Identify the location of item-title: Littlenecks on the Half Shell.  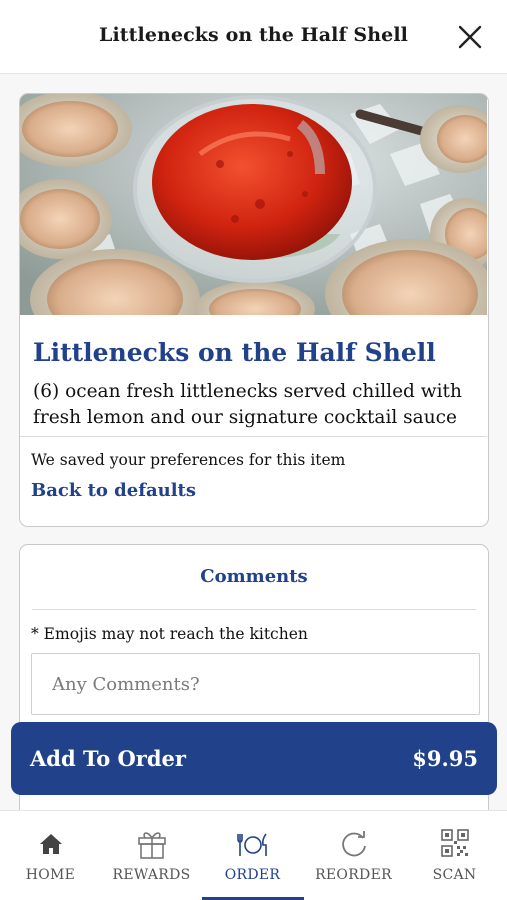
(234, 352).